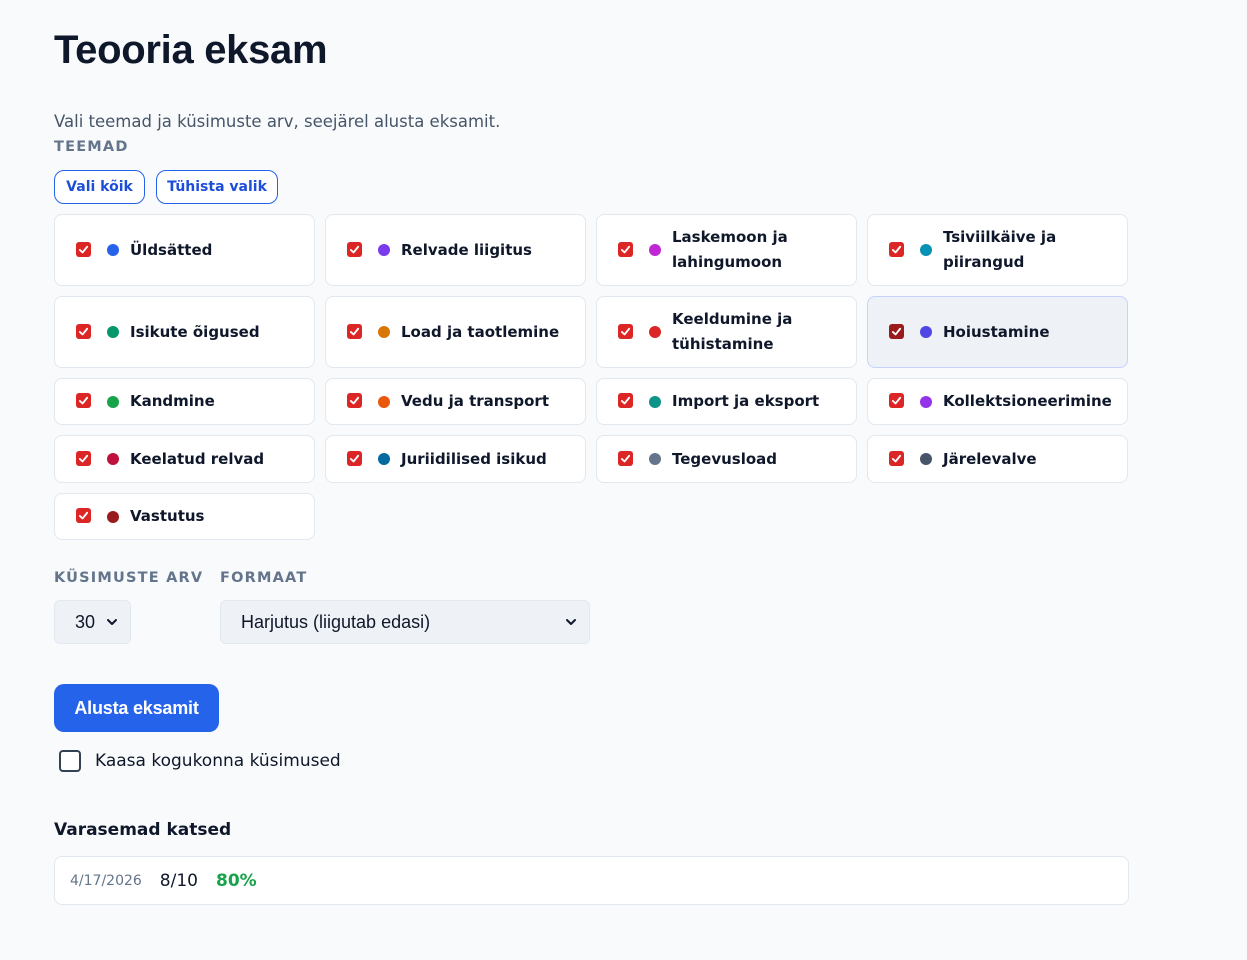 This screenshot has width=1247, height=960. What do you see at coordinates (480, 331) in the screenshot?
I see `topic-label: Load ja taotlemine` at bounding box center [480, 331].